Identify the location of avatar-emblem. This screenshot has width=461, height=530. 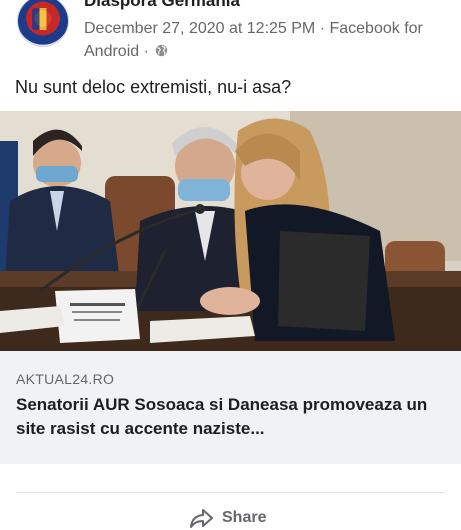
(43, 19).